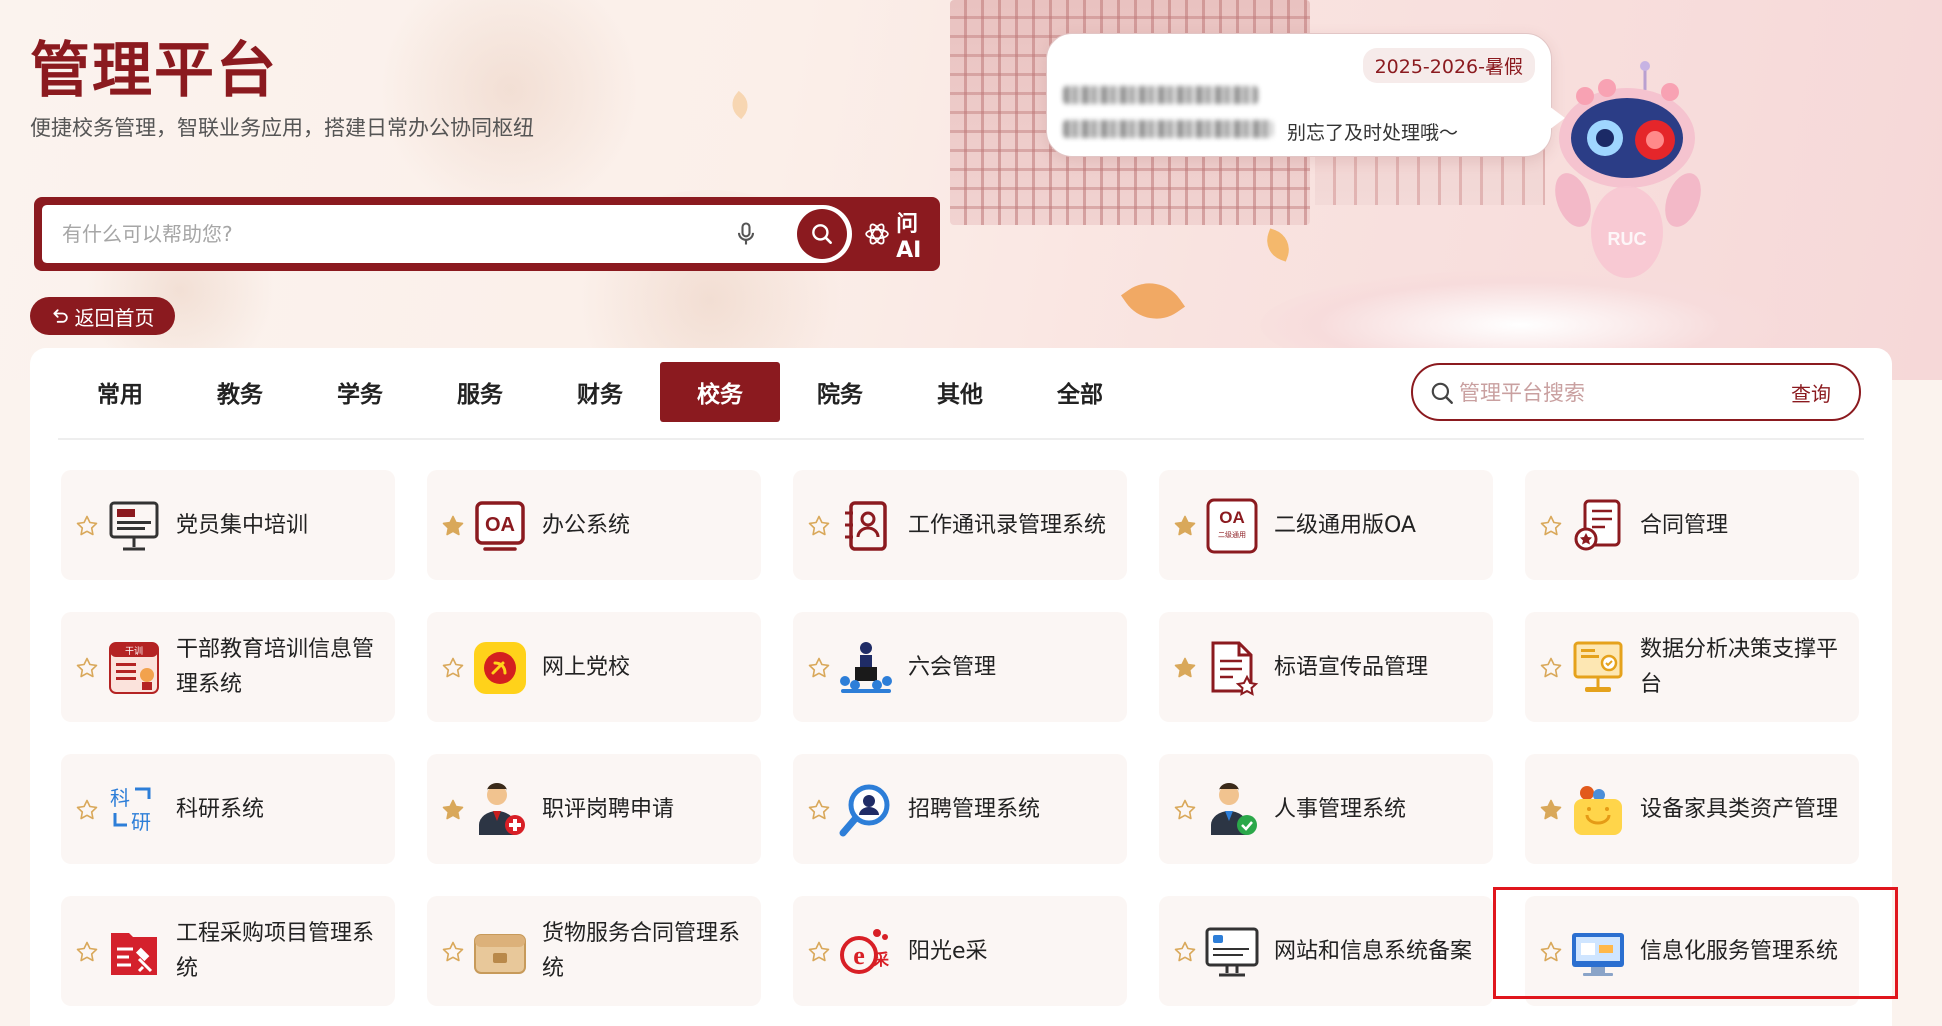 Image resolution: width=1942 pixels, height=1026 pixels. What do you see at coordinates (586, 667) in the screenshot?
I see `app-card-label: 网上党校` at bounding box center [586, 667].